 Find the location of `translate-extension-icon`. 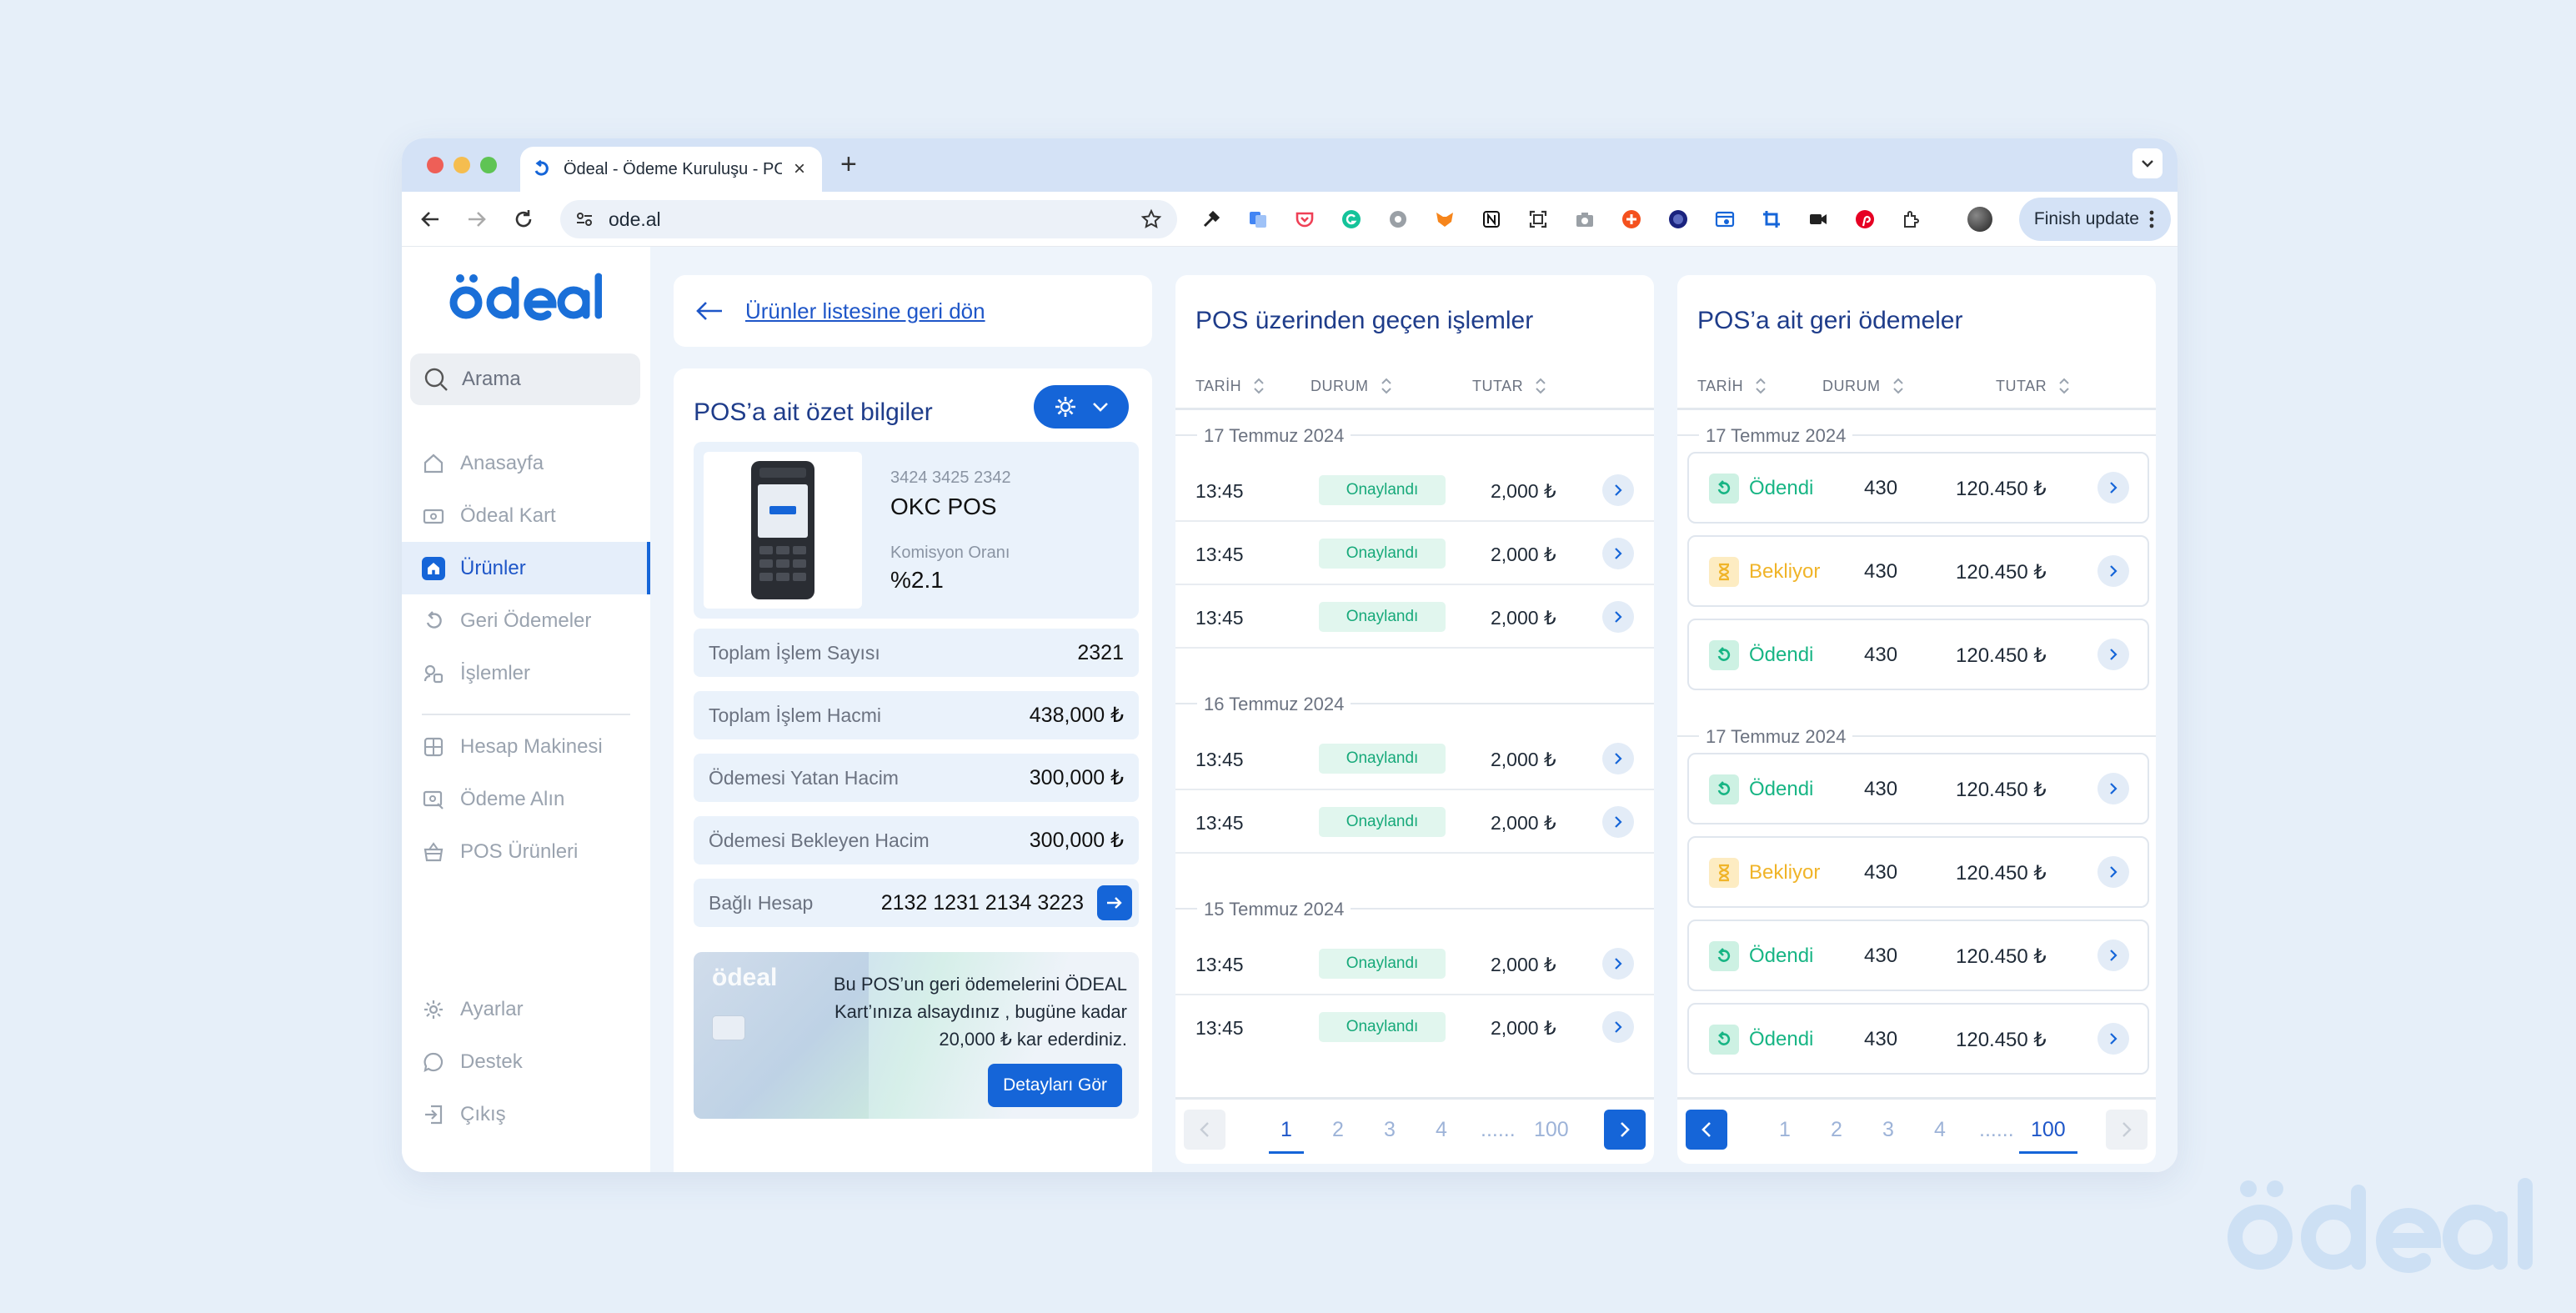

translate-extension-icon is located at coordinates (1258, 219).